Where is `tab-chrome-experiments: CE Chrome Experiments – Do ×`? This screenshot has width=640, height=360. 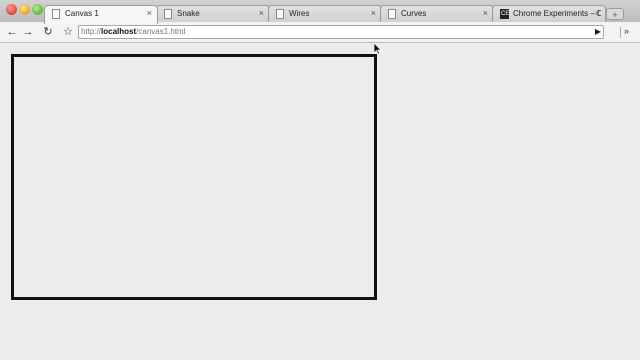
tab-chrome-experiments: CE Chrome Experiments – Do × is located at coordinates (549, 14).